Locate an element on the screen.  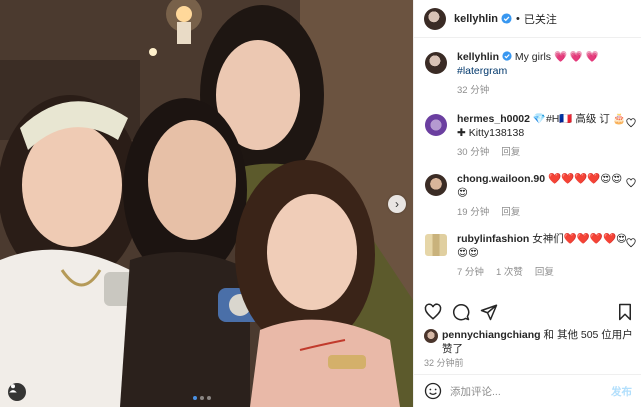
save-bookmark-icon is located at coordinates (625, 312).